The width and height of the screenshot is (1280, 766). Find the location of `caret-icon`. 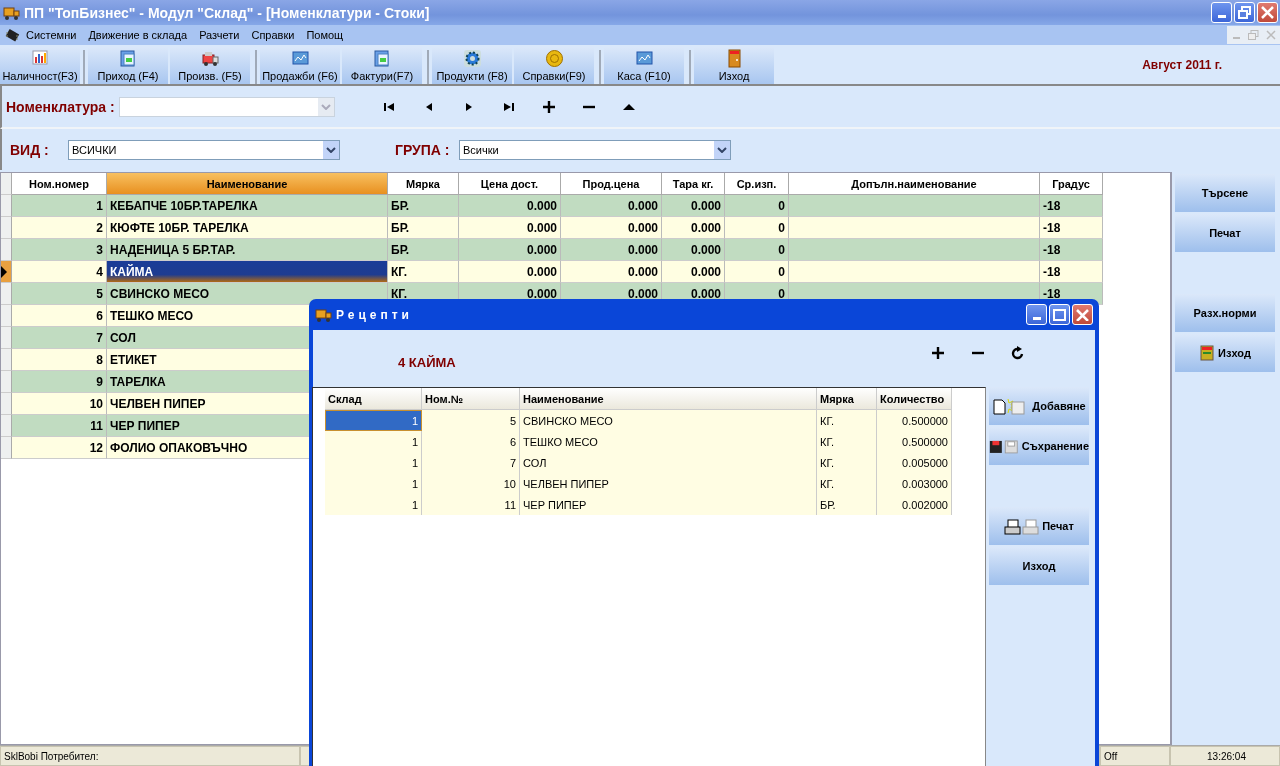

caret-icon is located at coordinates (325, 106).